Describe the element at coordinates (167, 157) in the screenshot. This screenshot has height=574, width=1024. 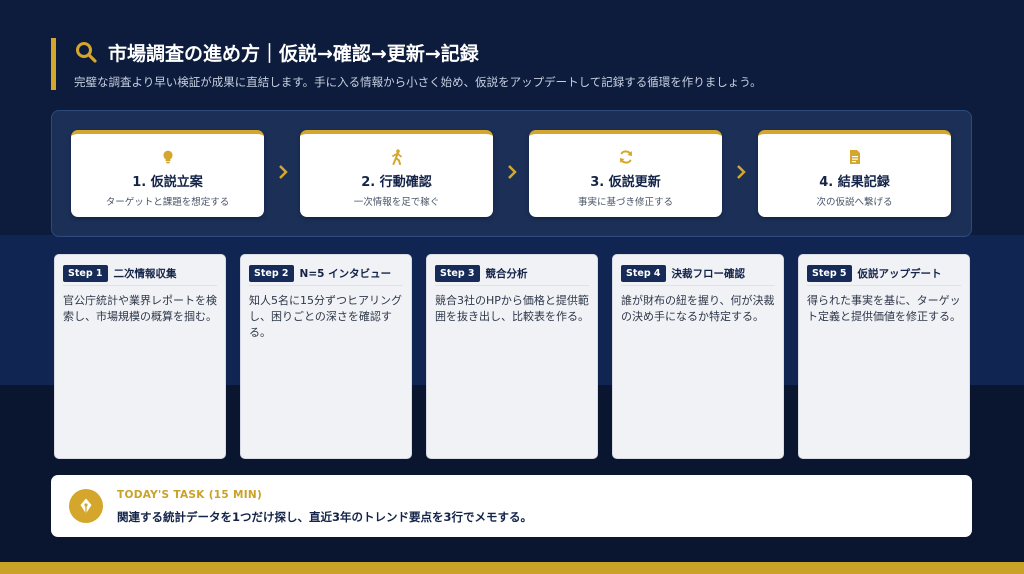
I see `lightbulb-icon` at that location.